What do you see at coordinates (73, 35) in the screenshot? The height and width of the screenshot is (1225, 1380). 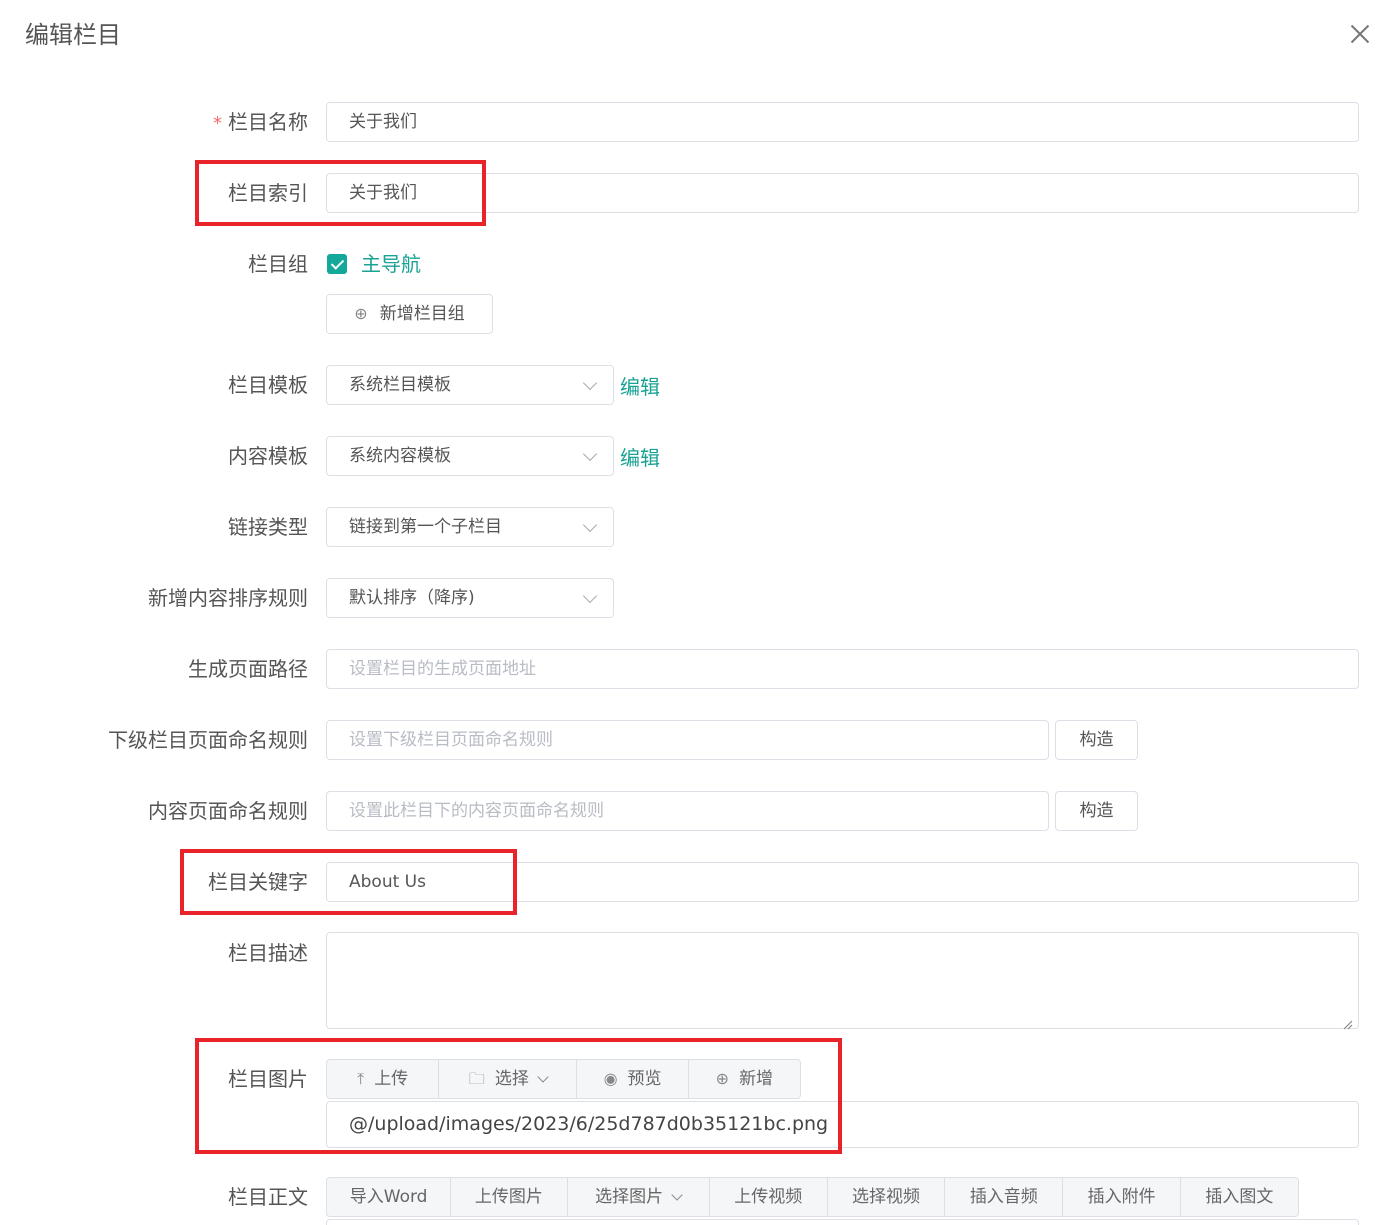 I see `dialog-title: 编辑栏目` at bounding box center [73, 35].